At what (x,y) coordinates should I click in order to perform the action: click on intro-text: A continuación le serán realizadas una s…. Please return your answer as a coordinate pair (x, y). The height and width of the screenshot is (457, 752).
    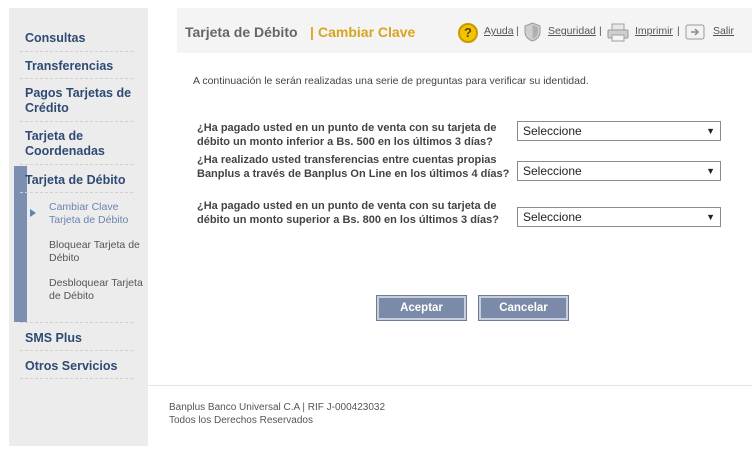
    Looking at the image, I should click on (391, 81).